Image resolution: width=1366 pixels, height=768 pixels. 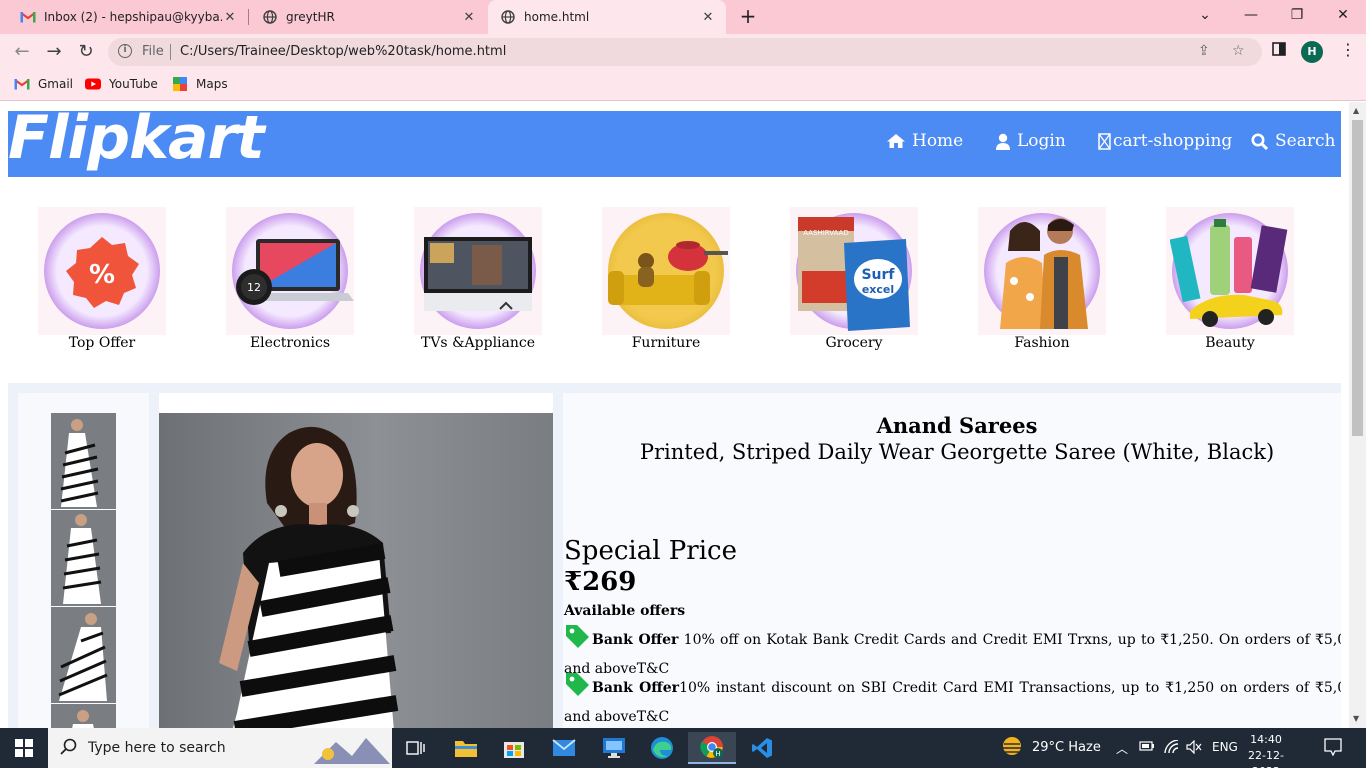 What do you see at coordinates (24, 748) in the screenshot?
I see `windows-start-icon` at bounding box center [24, 748].